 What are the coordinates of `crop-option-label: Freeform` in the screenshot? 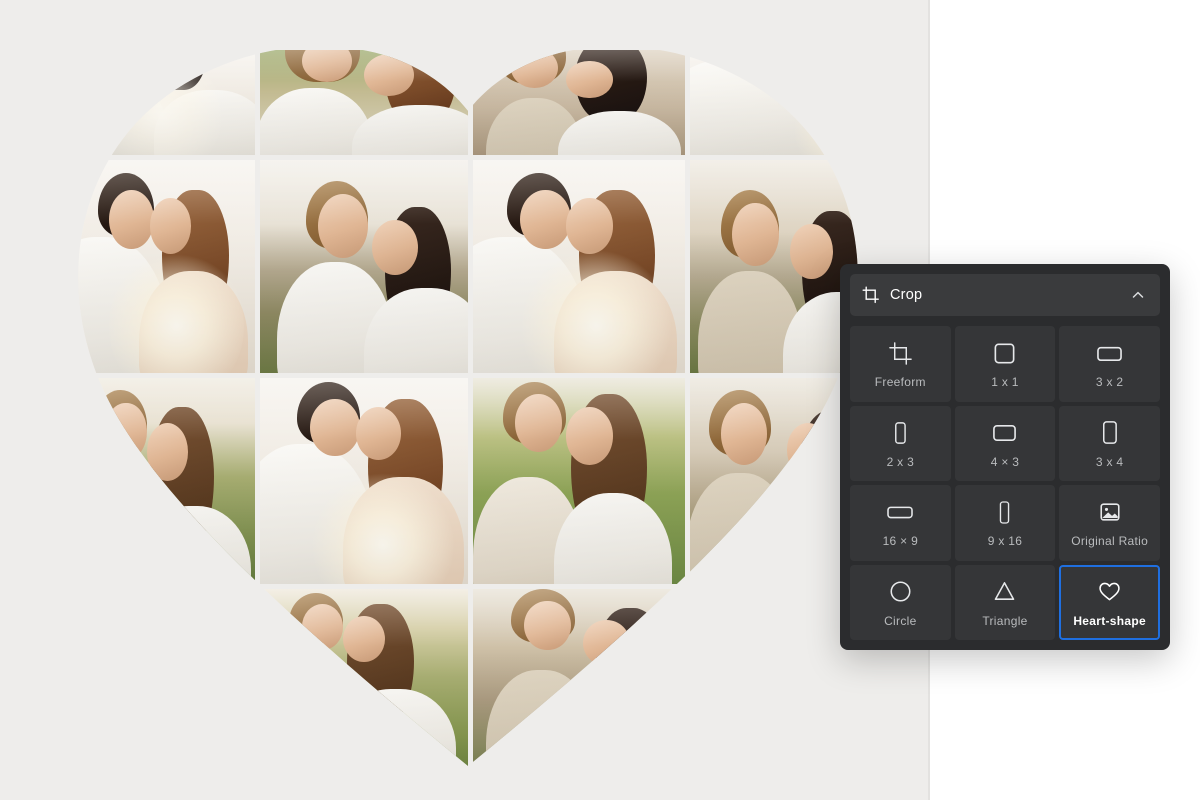 It's located at (900, 382).